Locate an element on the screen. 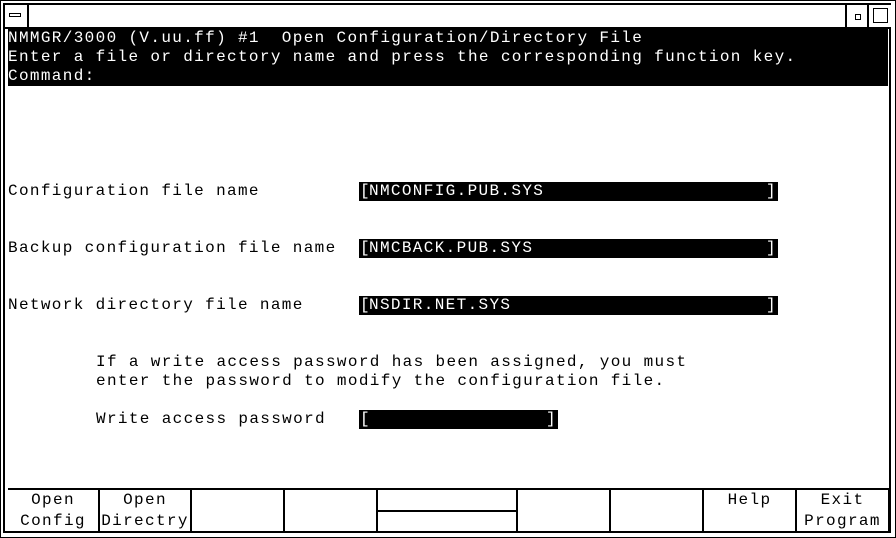  config-file-label: Configuration file name is located at coordinates (134, 191).